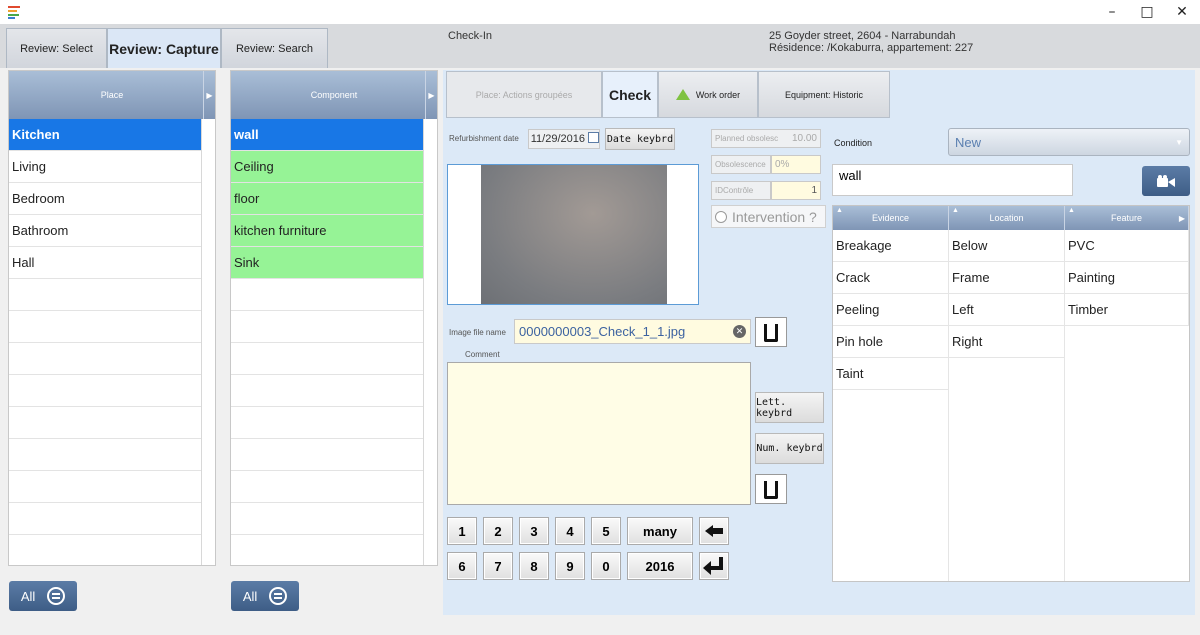  Describe the element at coordinates (714, 566) in the screenshot. I see `enter-key` at that location.